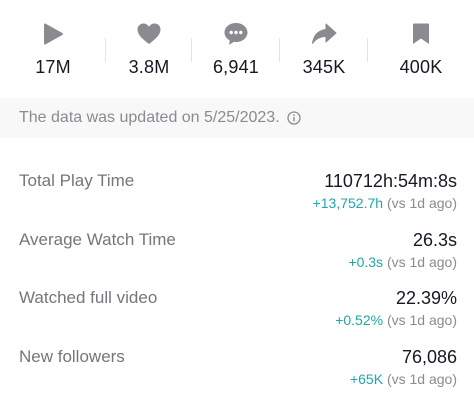 The image size is (474, 420). I want to click on stat-shares: 345K, so click(324, 48).